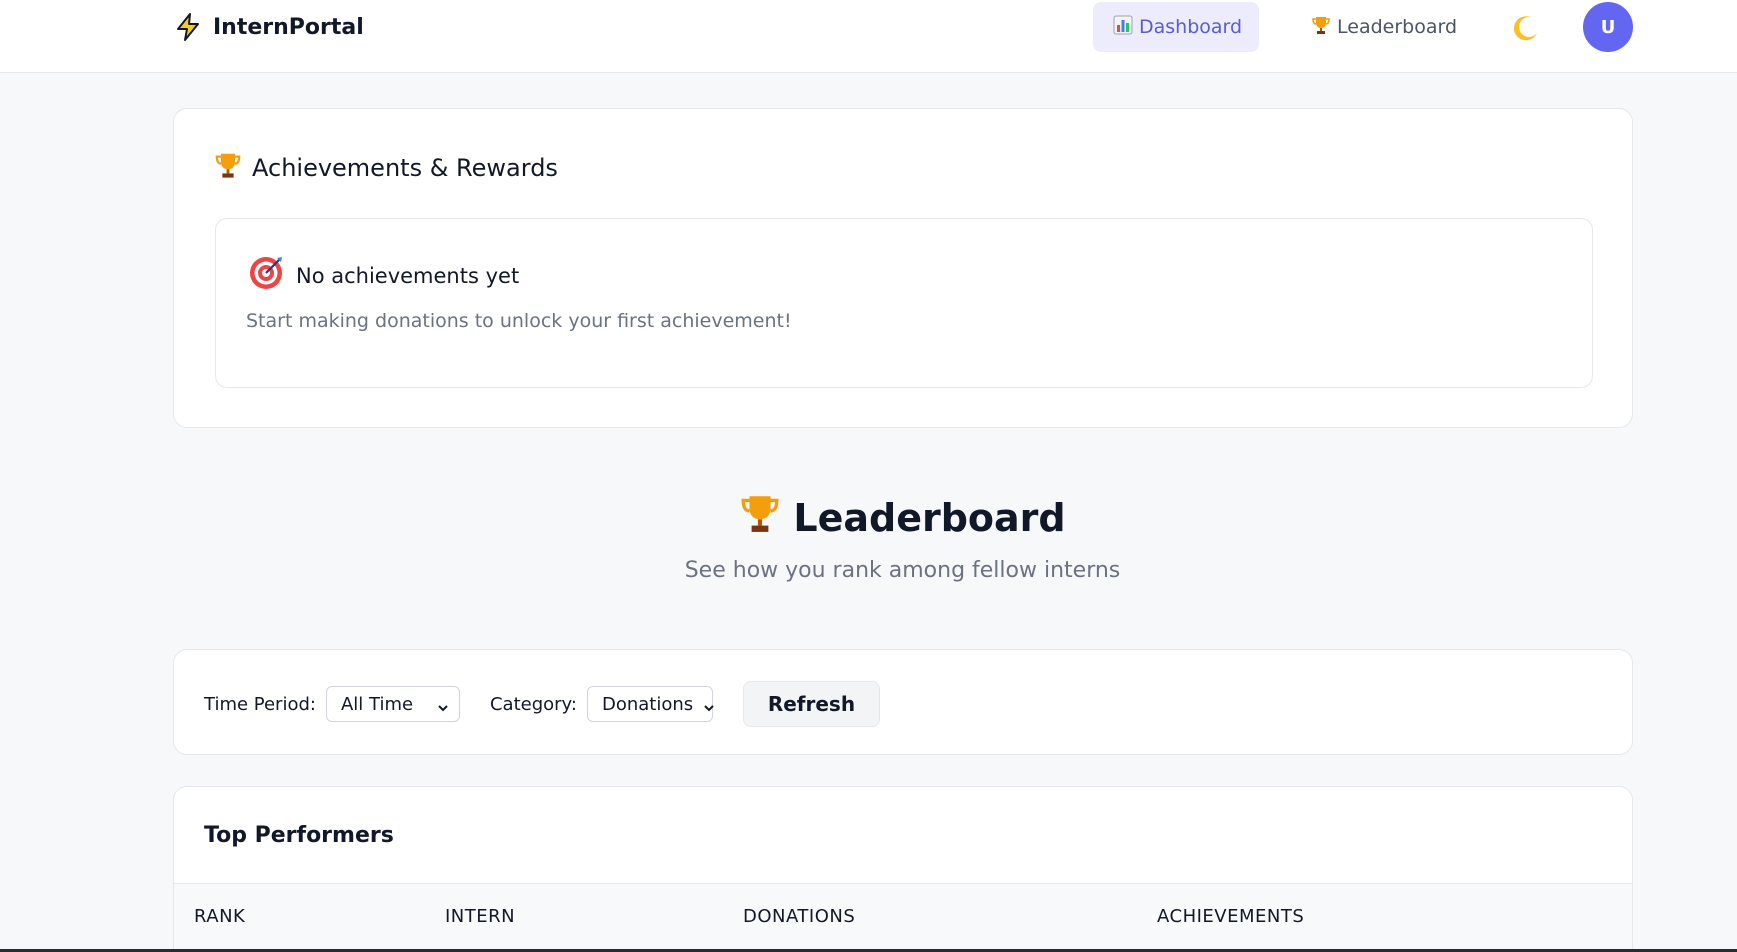 The width and height of the screenshot is (1737, 952). Describe the element at coordinates (260, 704) in the screenshot. I see `time-period-label: Time Period:` at that location.